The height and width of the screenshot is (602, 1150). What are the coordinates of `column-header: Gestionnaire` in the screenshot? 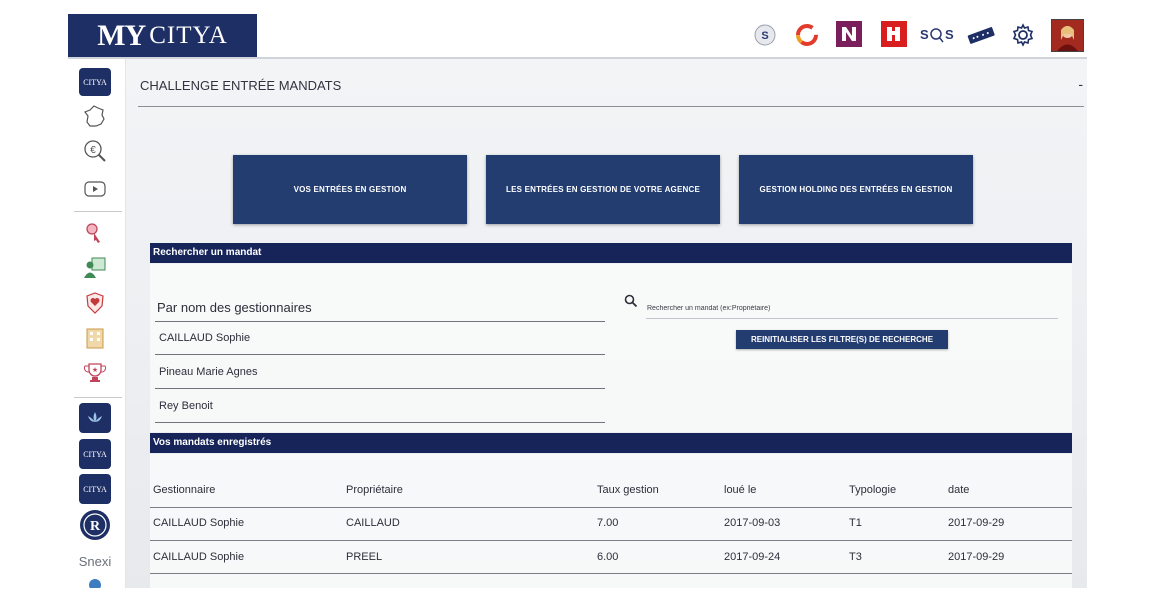 It's located at (184, 490).